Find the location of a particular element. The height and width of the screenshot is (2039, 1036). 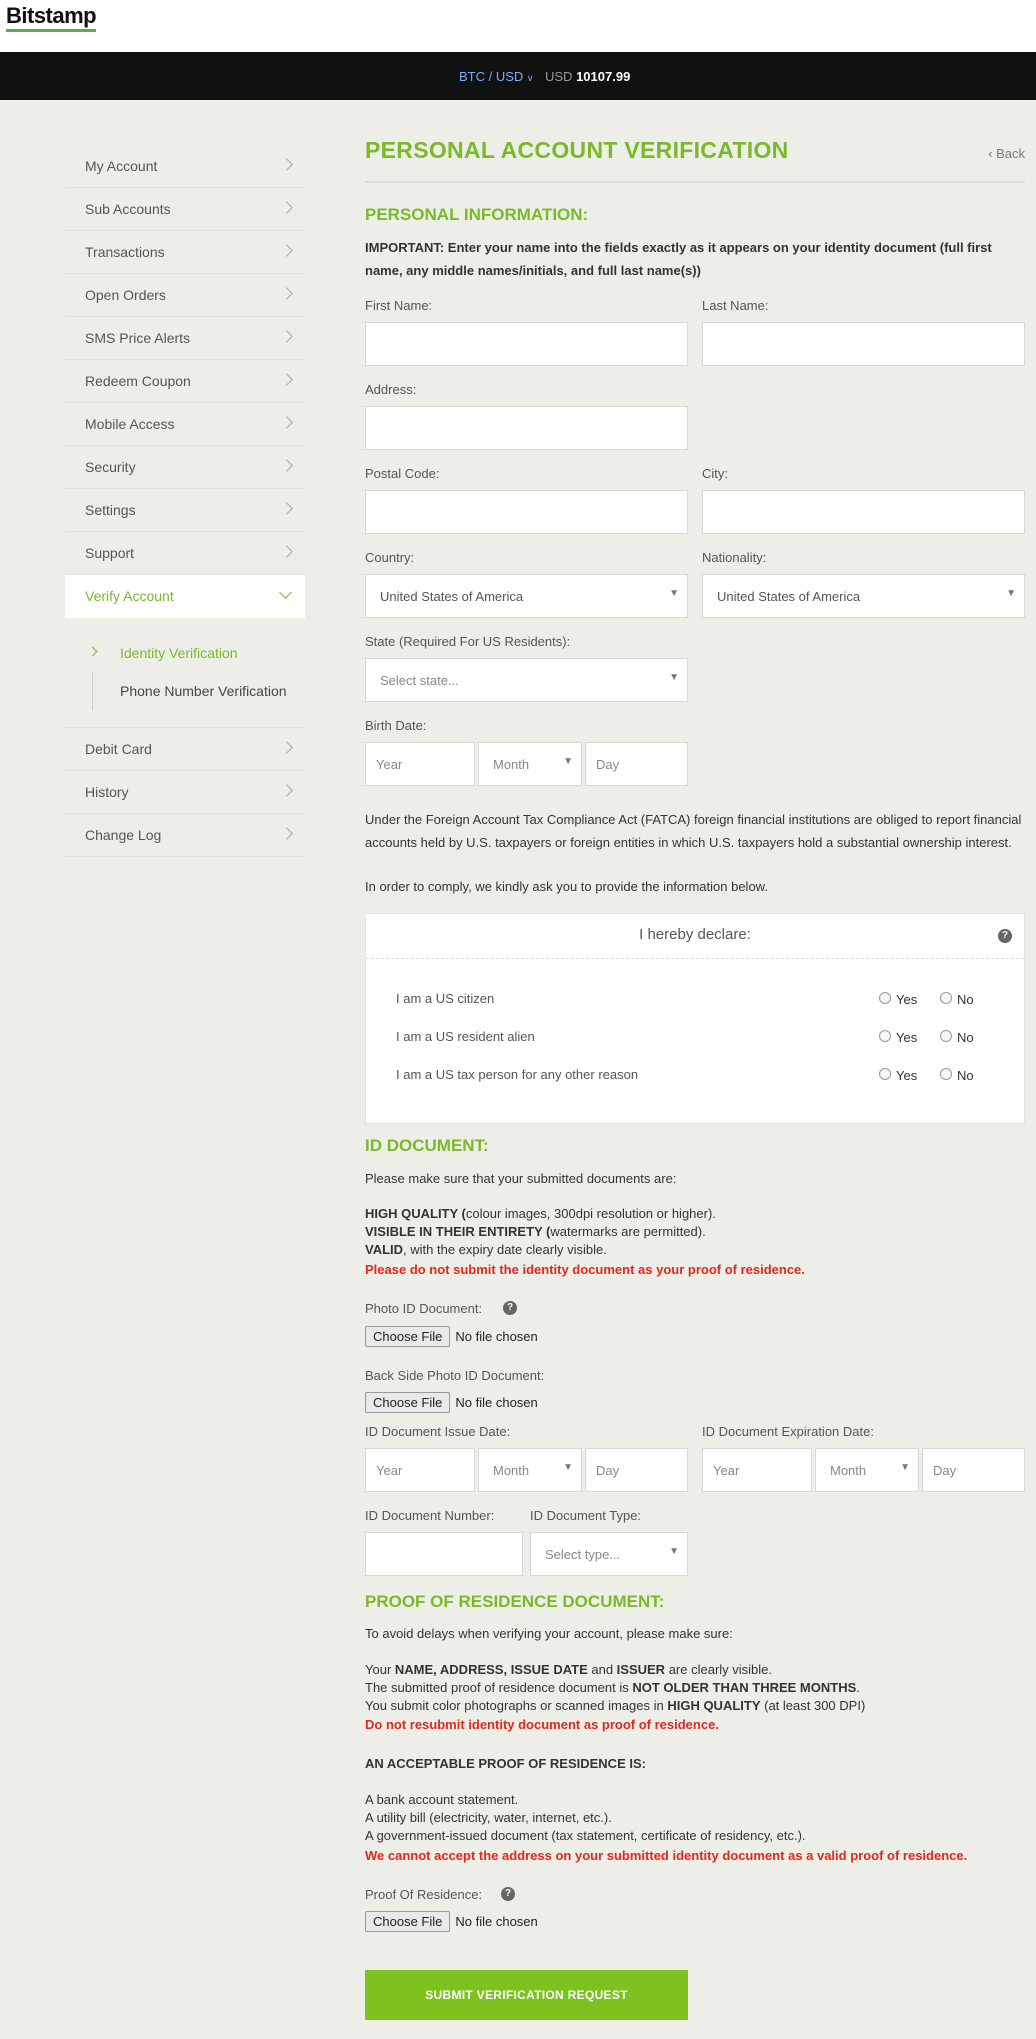

sidebar-item-settings: Settings is located at coordinates (185, 510).